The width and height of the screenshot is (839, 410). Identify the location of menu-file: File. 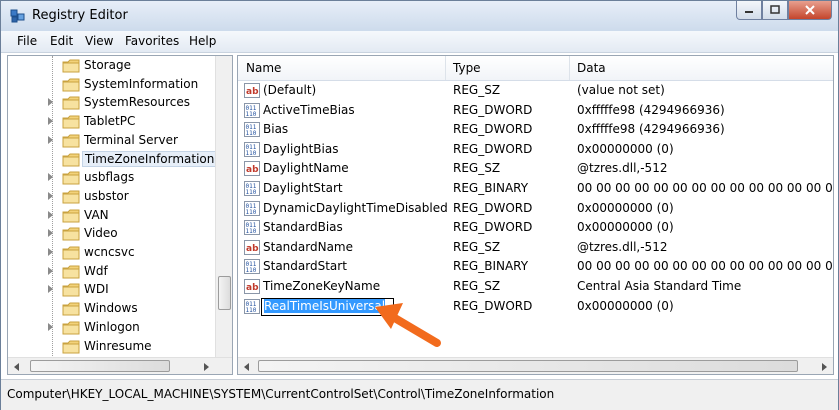
(27, 41).